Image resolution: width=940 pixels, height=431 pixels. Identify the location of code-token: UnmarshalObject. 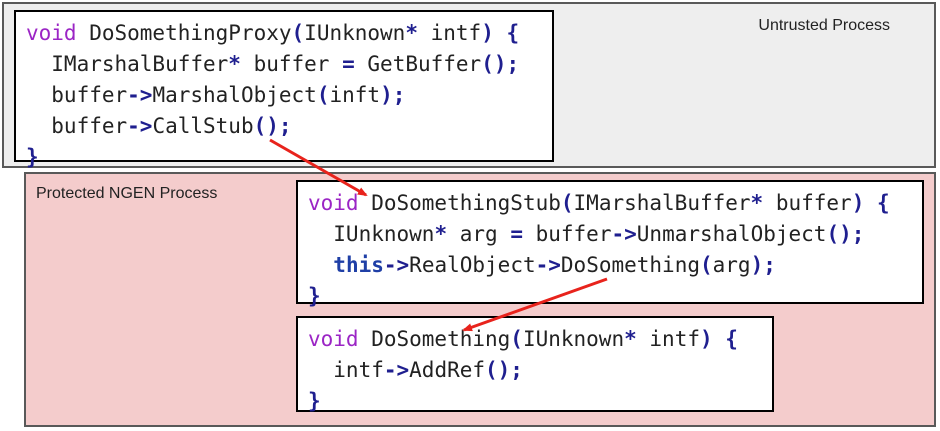
(731, 234).